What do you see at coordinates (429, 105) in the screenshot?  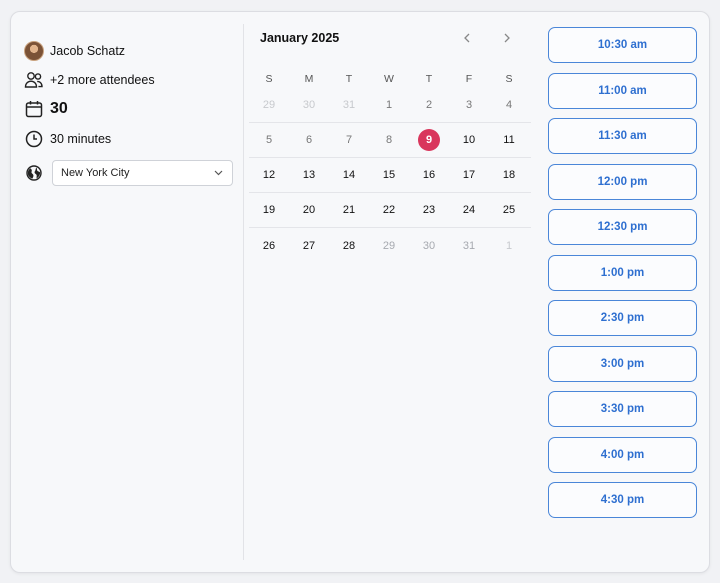 I see `calendar-day: 2` at bounding box center [429, 105].